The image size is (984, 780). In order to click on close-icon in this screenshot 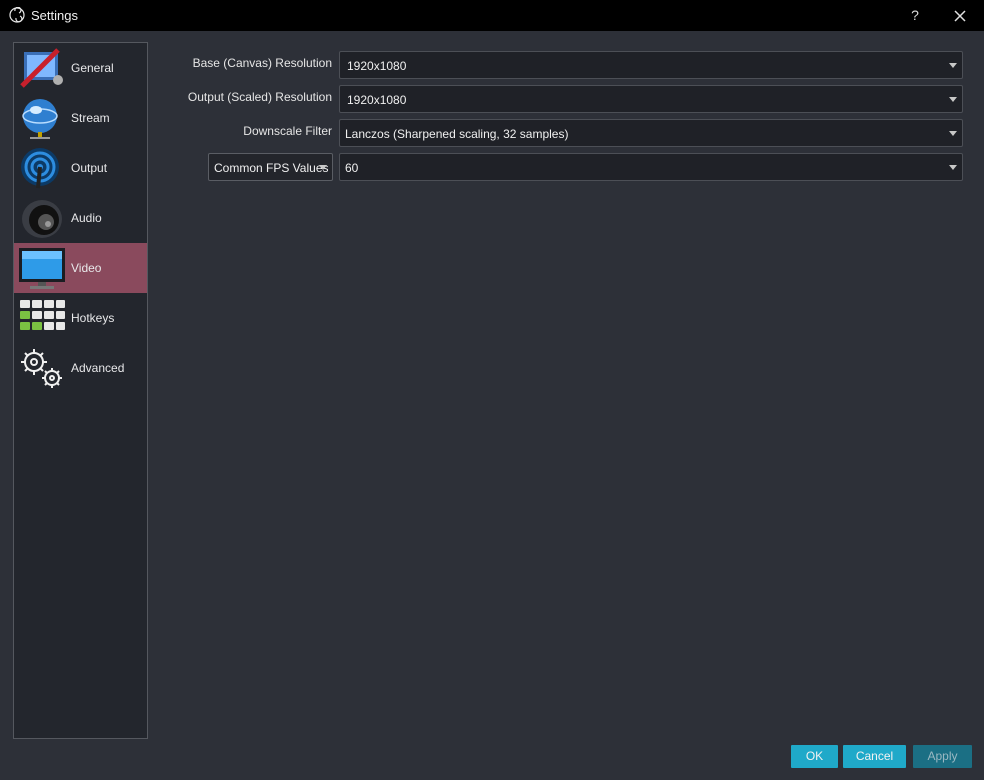, I will do `click(960, 16)`.